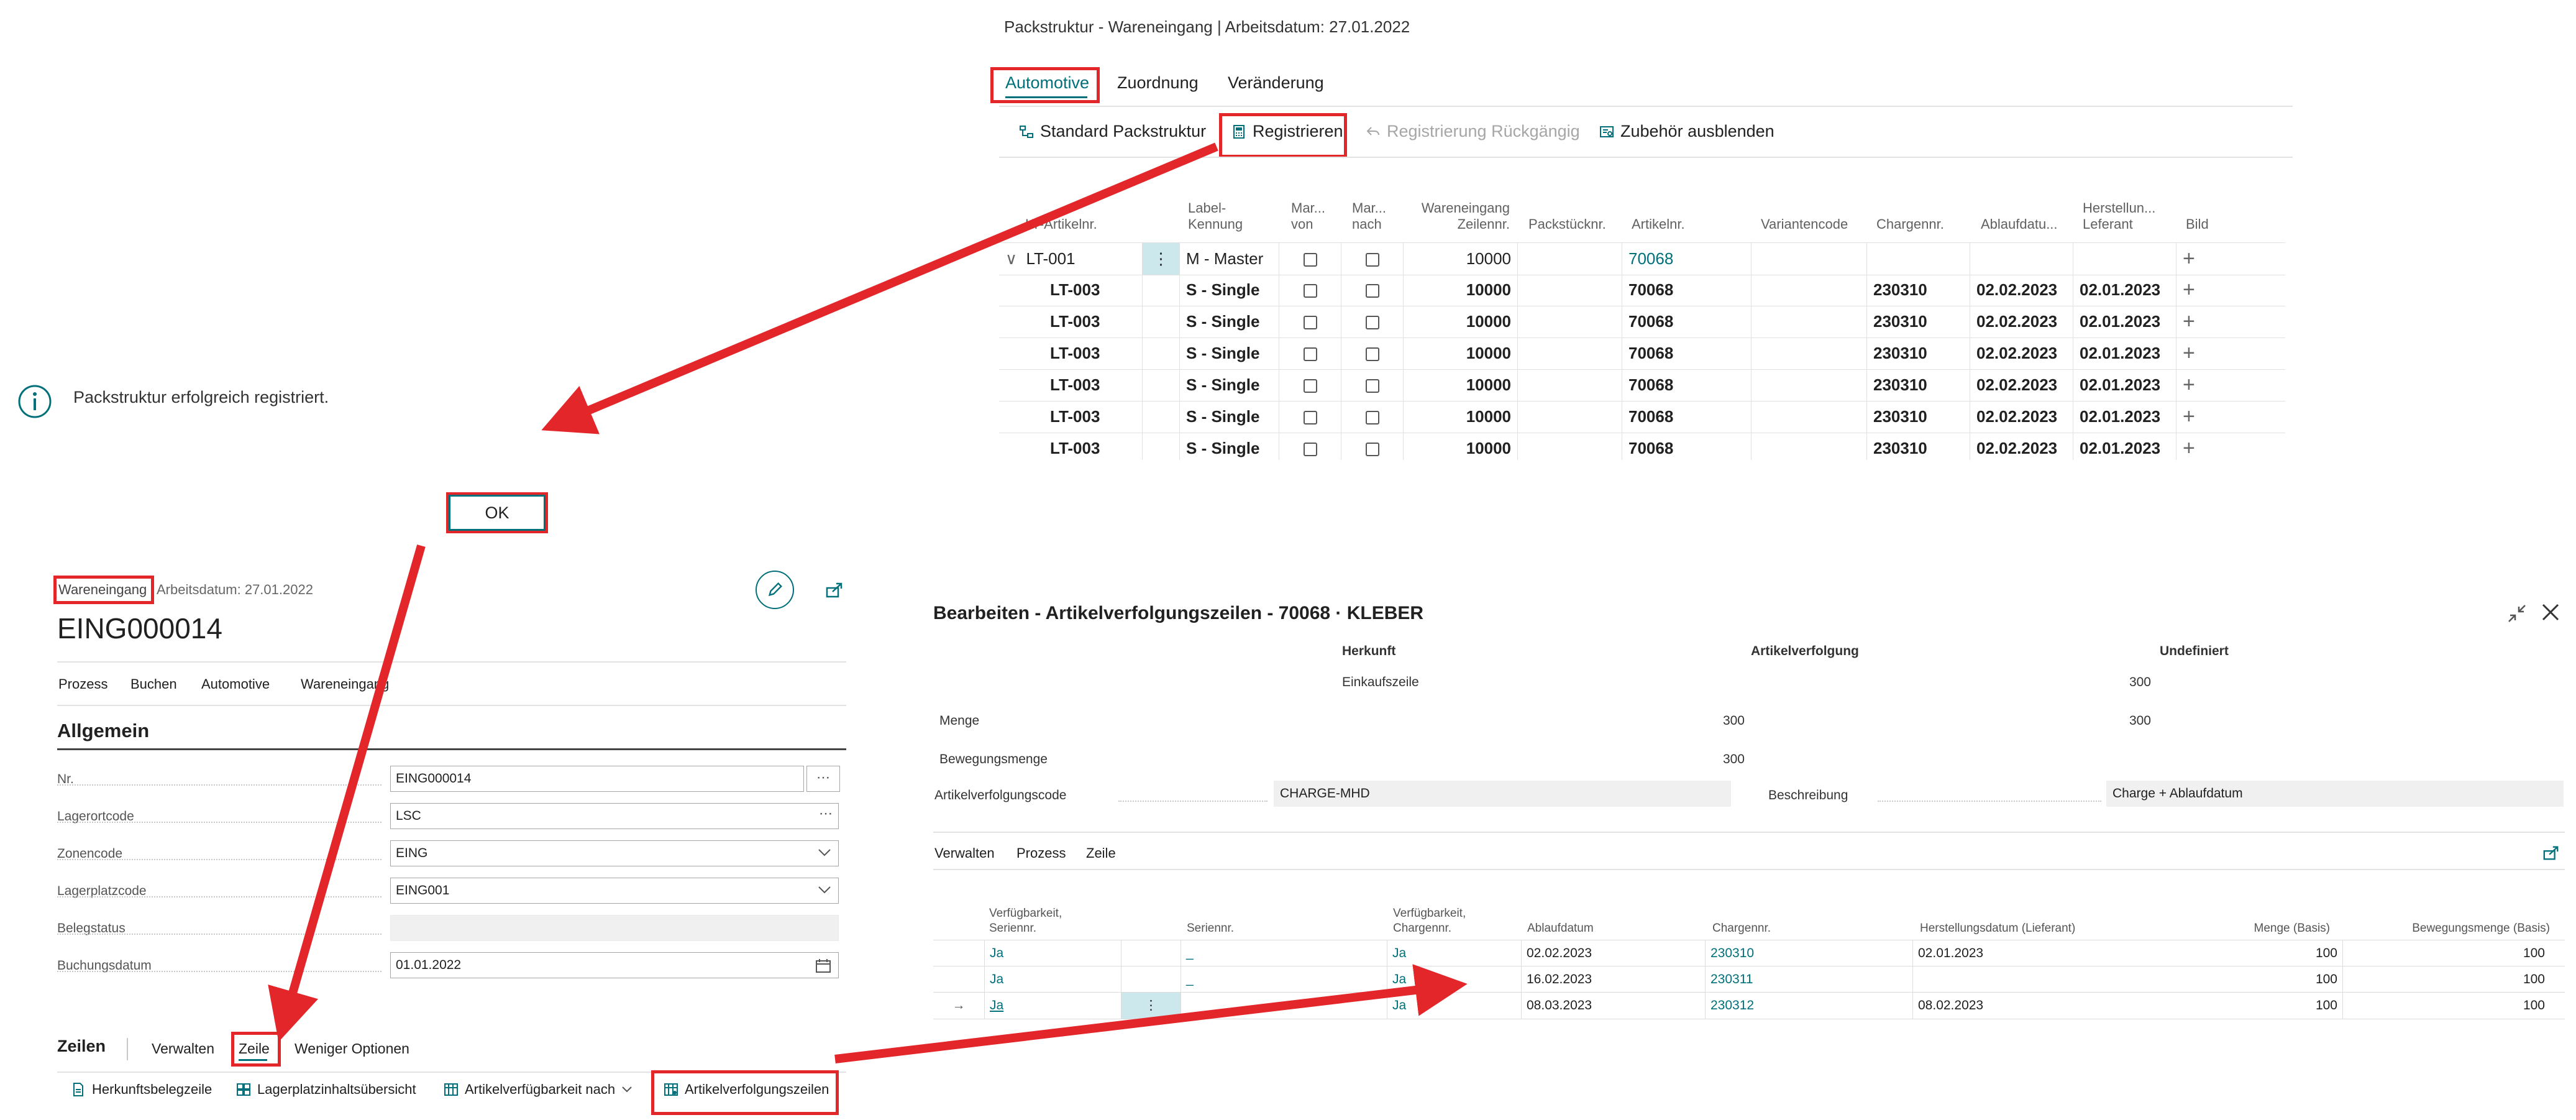 The width and height of the screenshot is (2576, 1120). Describe the element at coordinates (1011, 258) in the screenshot. I see `collapse-icon: ∨` at that location.